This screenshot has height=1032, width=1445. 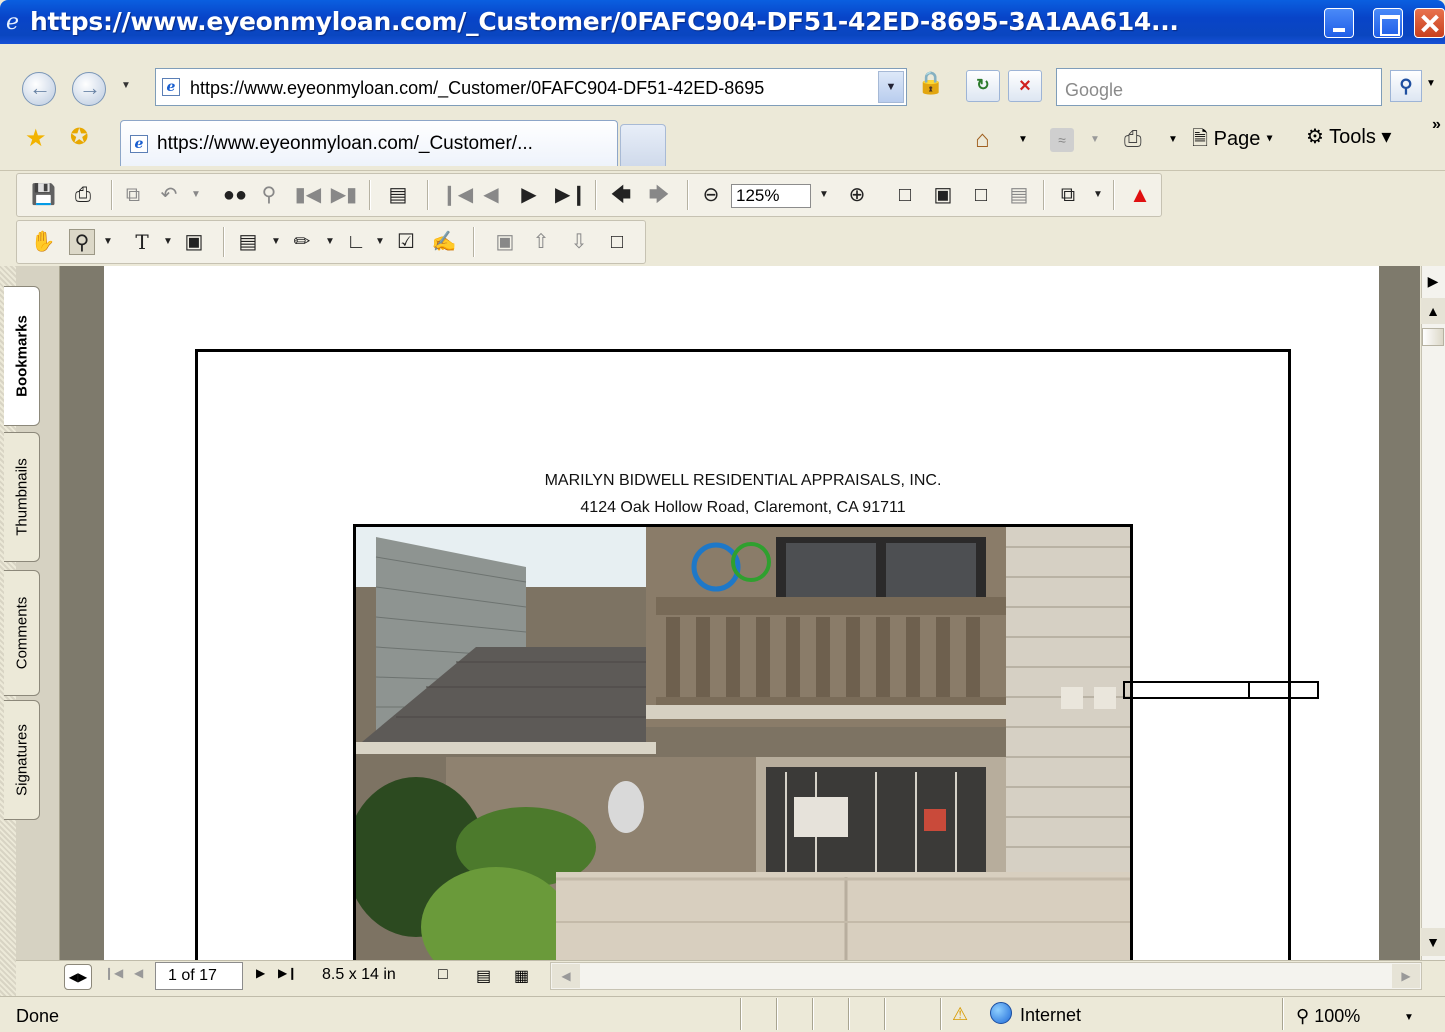 What do you see at coordinates (406, 242) in the screenshot?
I see `spellcheck-icon: ☑` at bounding box center [406, 242].